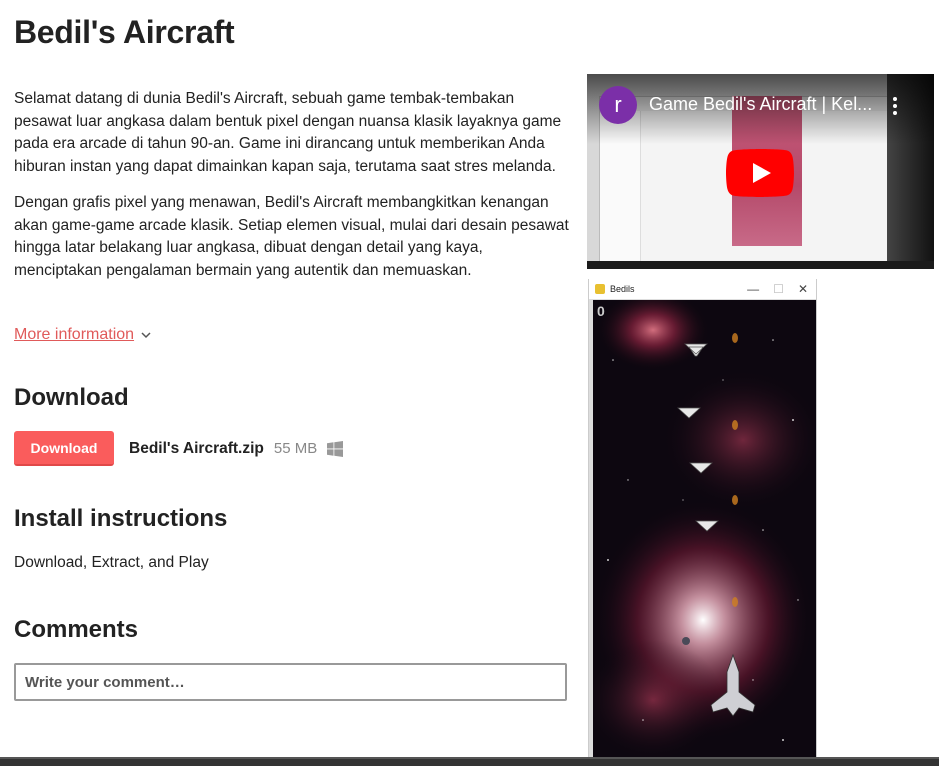 The width and height of the screenshot is (939, 766). What do you see at coordinates (778, 289) in the screenshot?
I see `maximize-icon: ☐` at bounding box center [778, 289].